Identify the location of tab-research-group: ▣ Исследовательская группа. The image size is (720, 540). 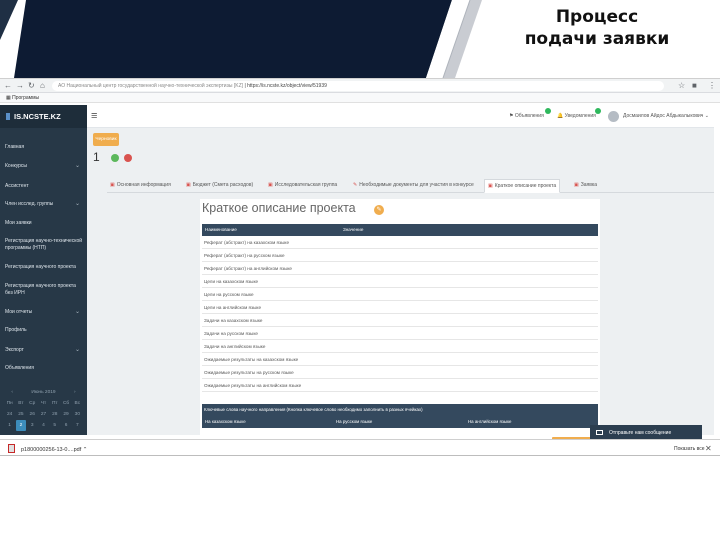
(302, 186).